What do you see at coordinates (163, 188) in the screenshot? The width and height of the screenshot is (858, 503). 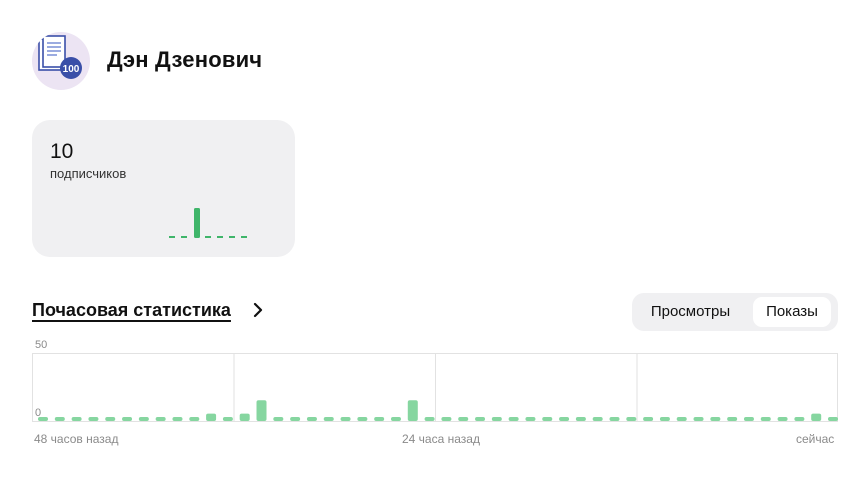 I see `subscribers-card: 10 подписчиков` at bounding box center [163, 188].